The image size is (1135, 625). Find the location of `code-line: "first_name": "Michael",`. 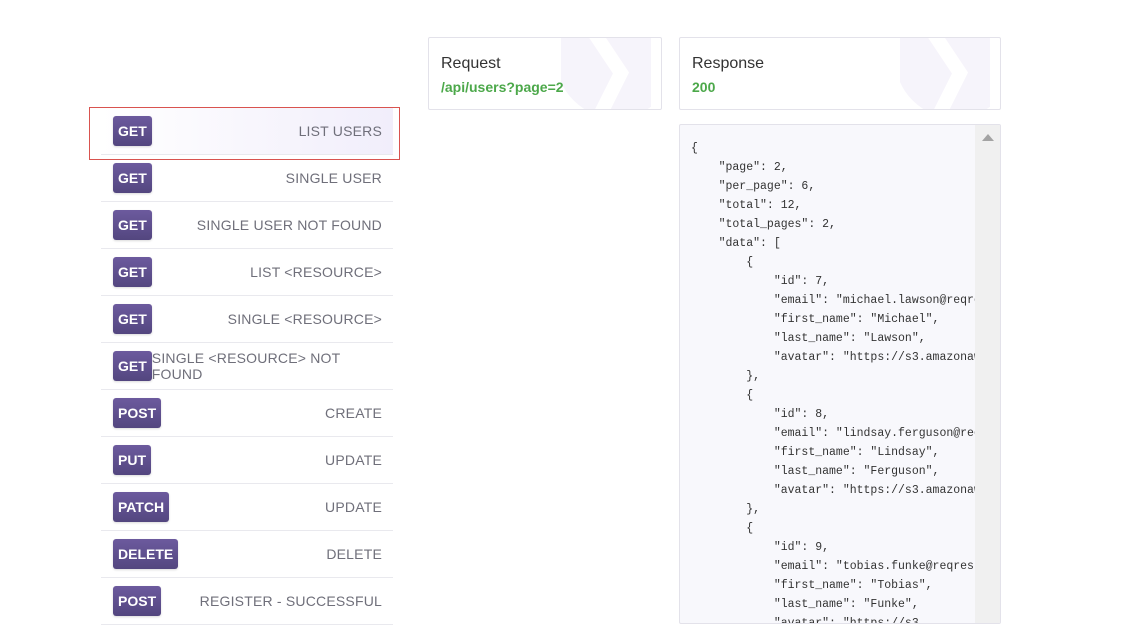

code-line: "first_name": "Michael", is located at coordinates (815, 319).